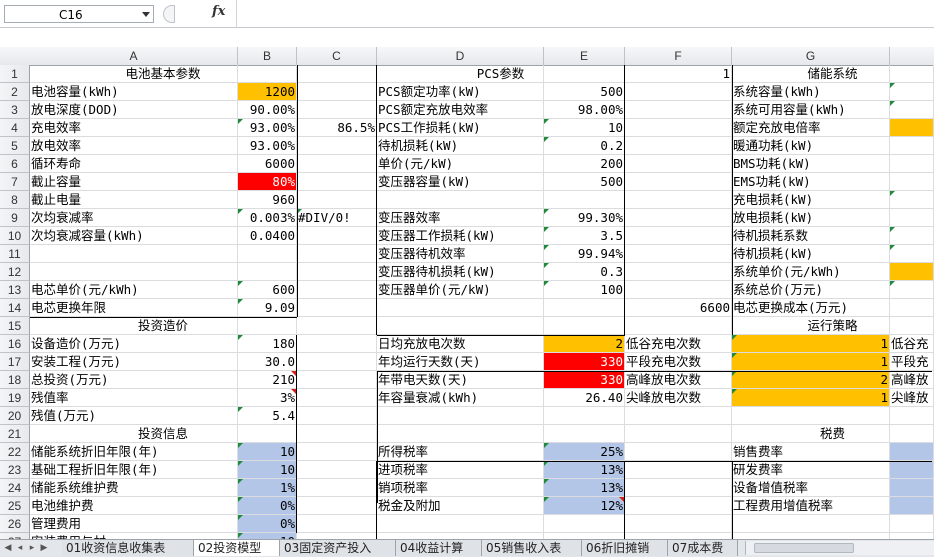 The image size is (934, 557). What do you see at coordinates (439, 548) in the screenshot?
I see `tab-04: 04收益计算` at bounding box center [439, 548].